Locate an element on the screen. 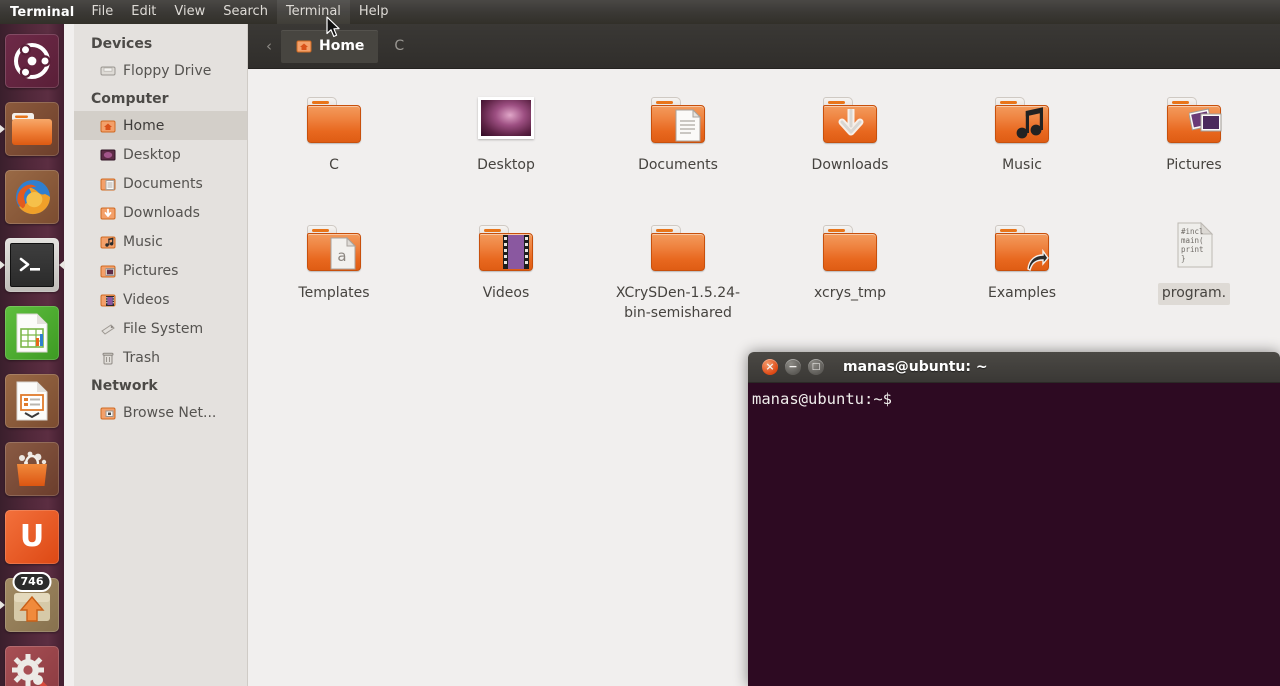  file-item-videos: Videos is located at coordinates (506, 268).